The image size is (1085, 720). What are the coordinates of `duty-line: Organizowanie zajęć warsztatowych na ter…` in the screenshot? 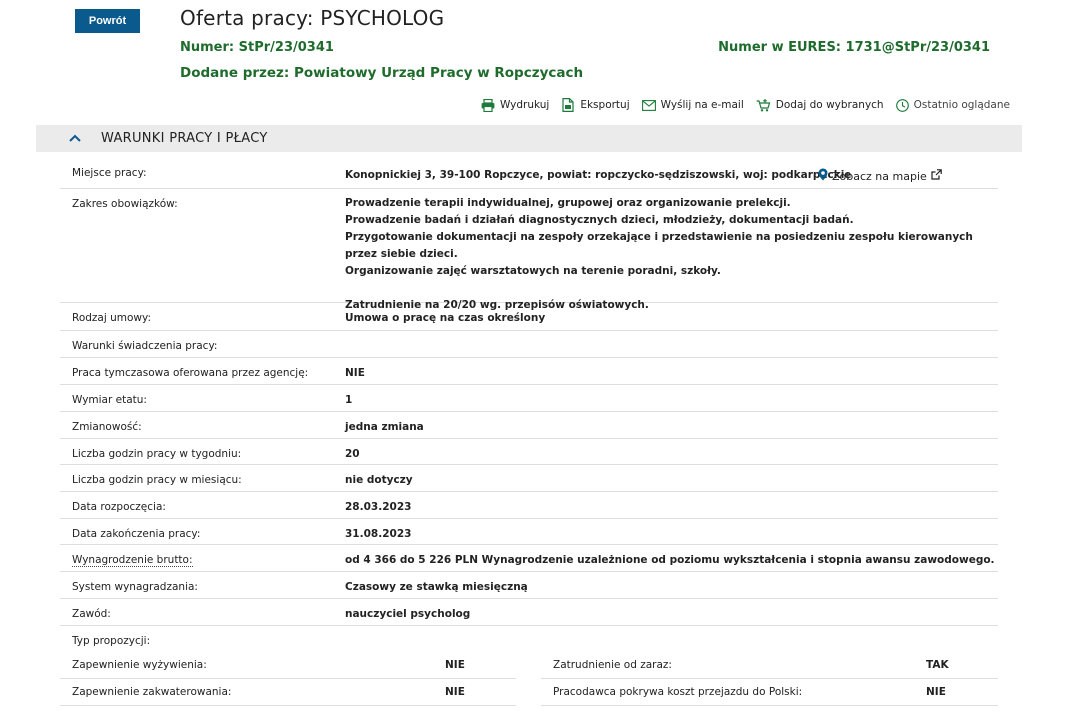 It's located at (533, 271).